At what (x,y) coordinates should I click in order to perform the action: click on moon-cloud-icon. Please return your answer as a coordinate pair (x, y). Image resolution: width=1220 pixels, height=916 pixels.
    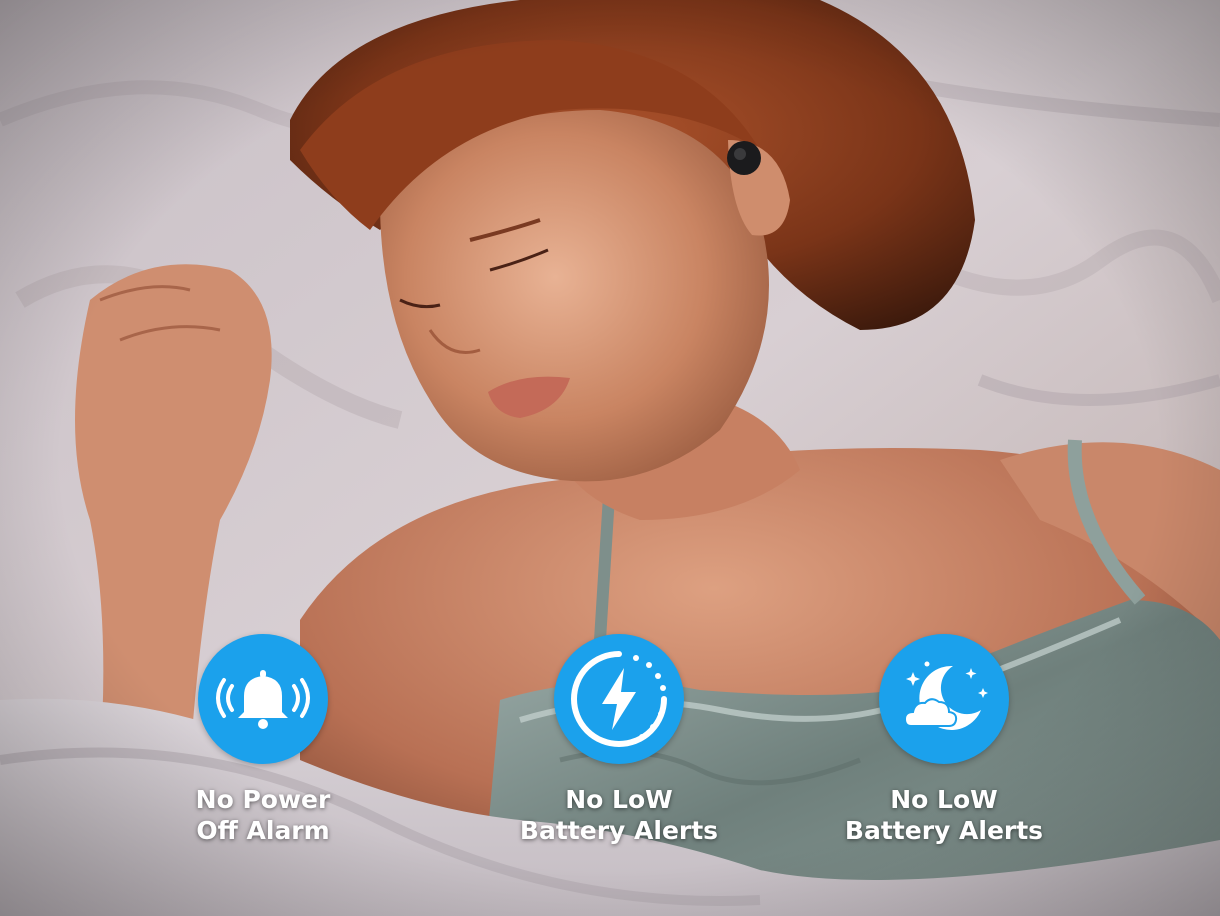
    Looking at the image, I should click on (945, 695).